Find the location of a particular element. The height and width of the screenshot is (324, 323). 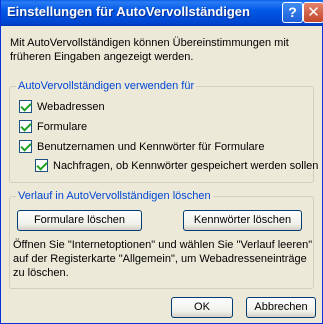

option-label: Formulare is located at coordinates (62, 126).